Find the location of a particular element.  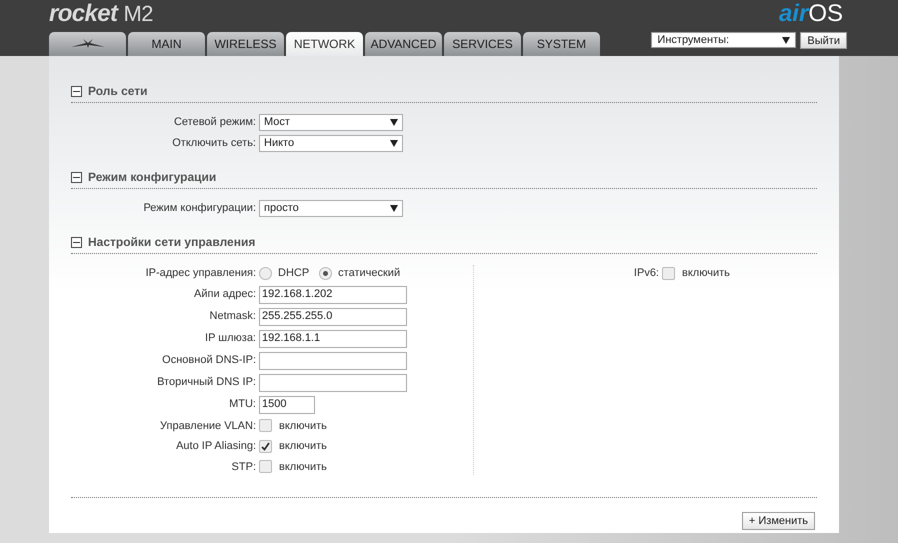

field-label: Auto IP Aliasing: is located at coordinates (216, 446).